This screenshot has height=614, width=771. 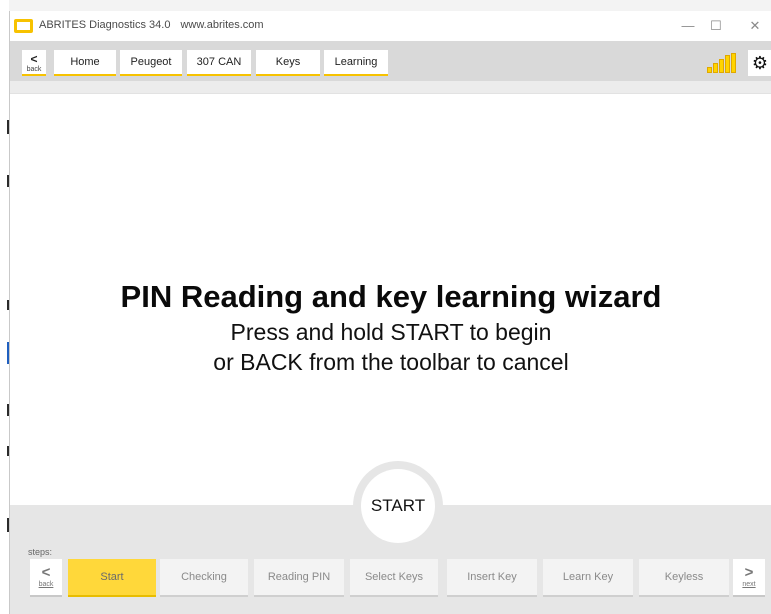 What do you see at coordinates (716, 26) in the screenshot?
I see `maximize-button: ☐` at bounding box center [716, 26].